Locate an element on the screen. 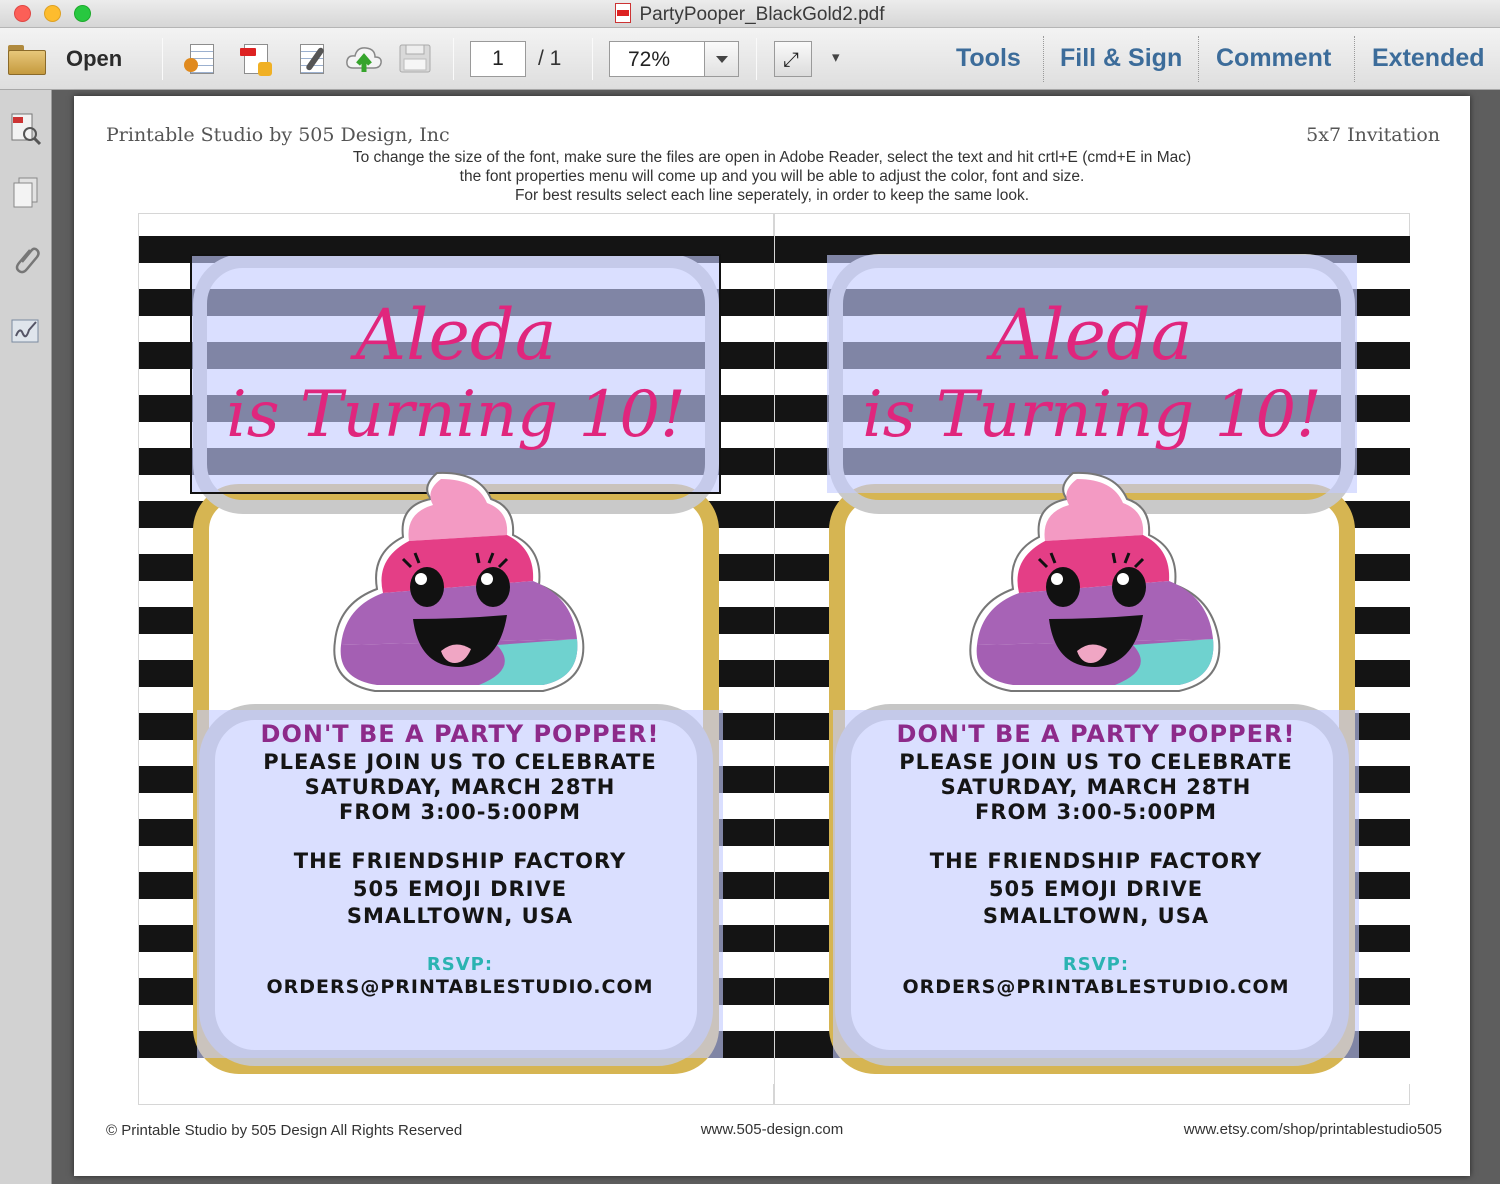 This screenshot has width=1500, height=1184. chevron-down-icon is located at coordinates (721, 59).